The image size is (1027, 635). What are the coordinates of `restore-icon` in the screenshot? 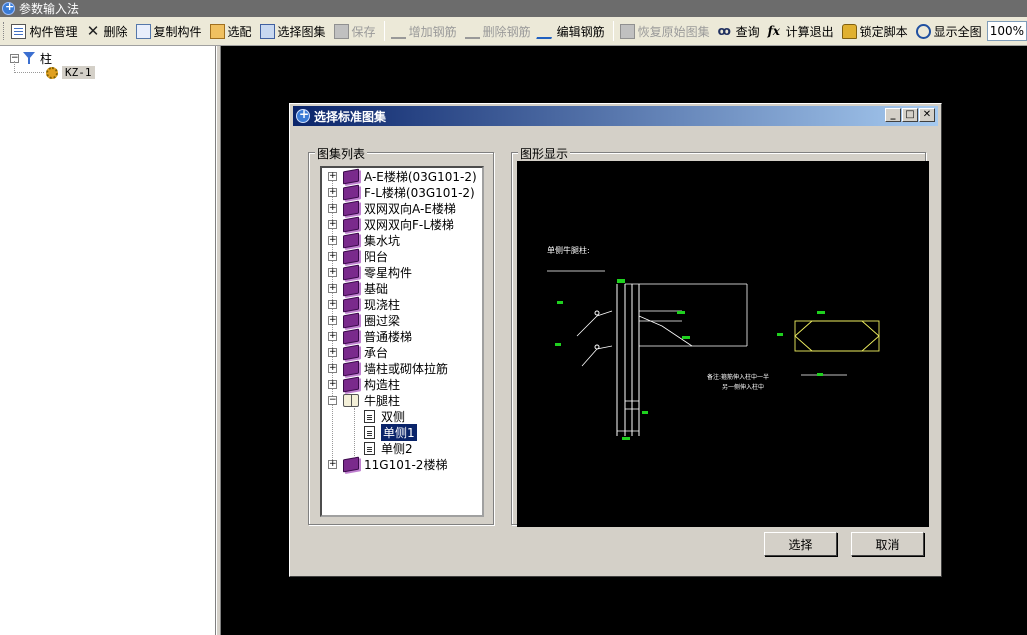 It's located at (627, 31).